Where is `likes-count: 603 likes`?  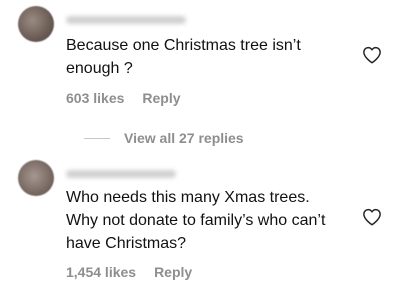 likes-count: 603 likes is located at coordinates (95, 98).